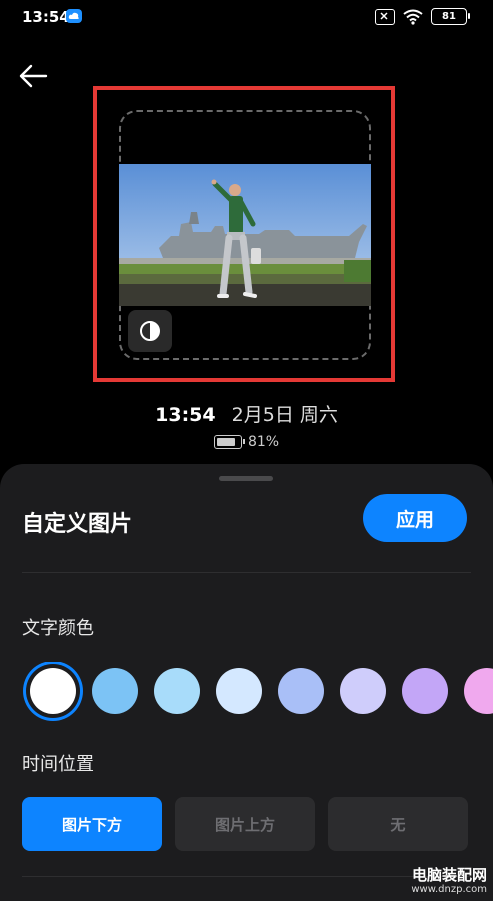 The width and height of the screenshot is (493, 901). What do you see at coordinates (33, 76) in the screenshot?
I see `back-arrow-icon` at bounding box center [33, 76].